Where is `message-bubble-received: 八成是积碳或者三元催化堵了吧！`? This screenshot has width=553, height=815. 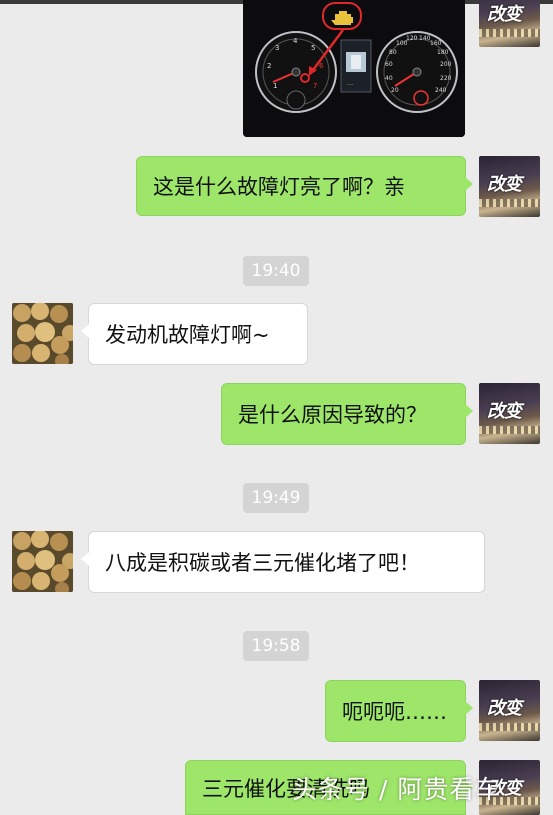 message-bubble-received: 八成是积碳或者三元催化堵了吧！ is located at coordinates (283, 562).